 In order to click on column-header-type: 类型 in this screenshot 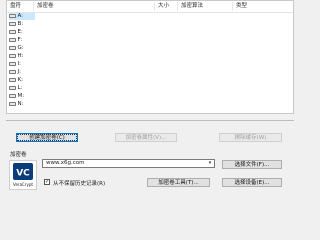, I will do `click(263, 6)`.